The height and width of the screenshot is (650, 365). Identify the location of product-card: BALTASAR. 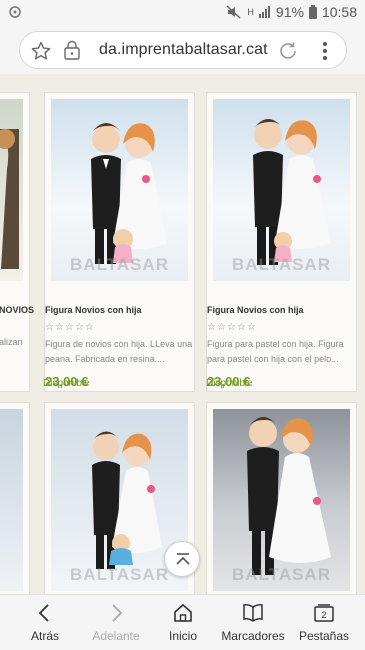
(281, 498).